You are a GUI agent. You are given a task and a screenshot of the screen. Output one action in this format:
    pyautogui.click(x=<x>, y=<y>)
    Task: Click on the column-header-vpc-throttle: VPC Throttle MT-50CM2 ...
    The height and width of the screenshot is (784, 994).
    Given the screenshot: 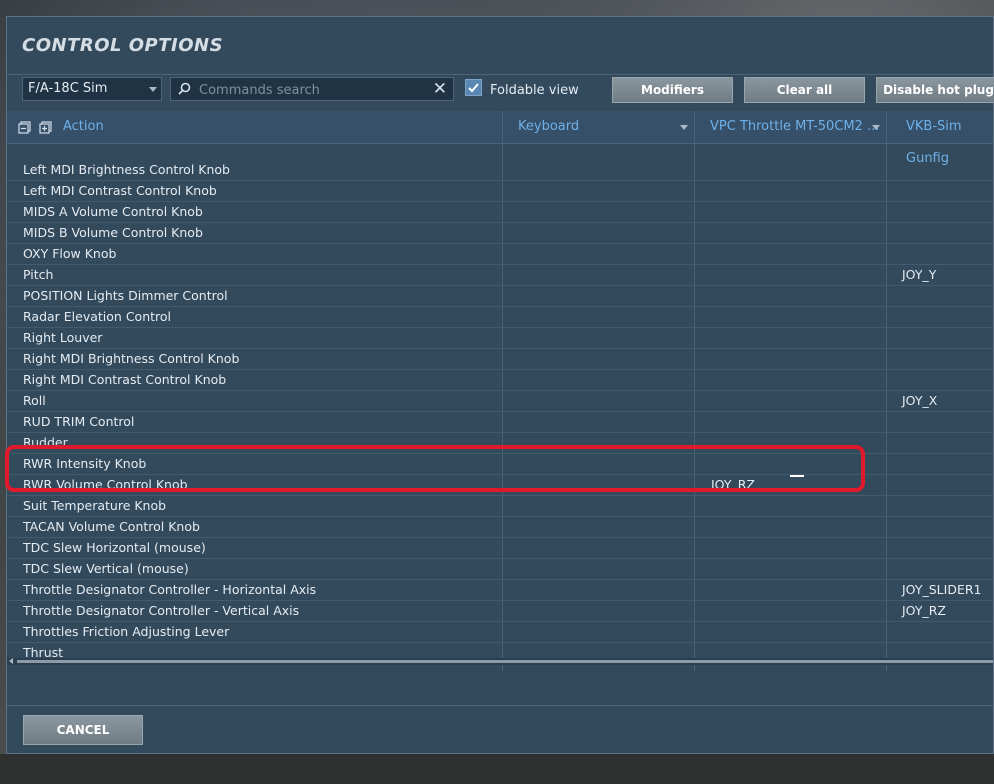 What is the action you would take?
    pyautogui.click(x=798, y=127)
    